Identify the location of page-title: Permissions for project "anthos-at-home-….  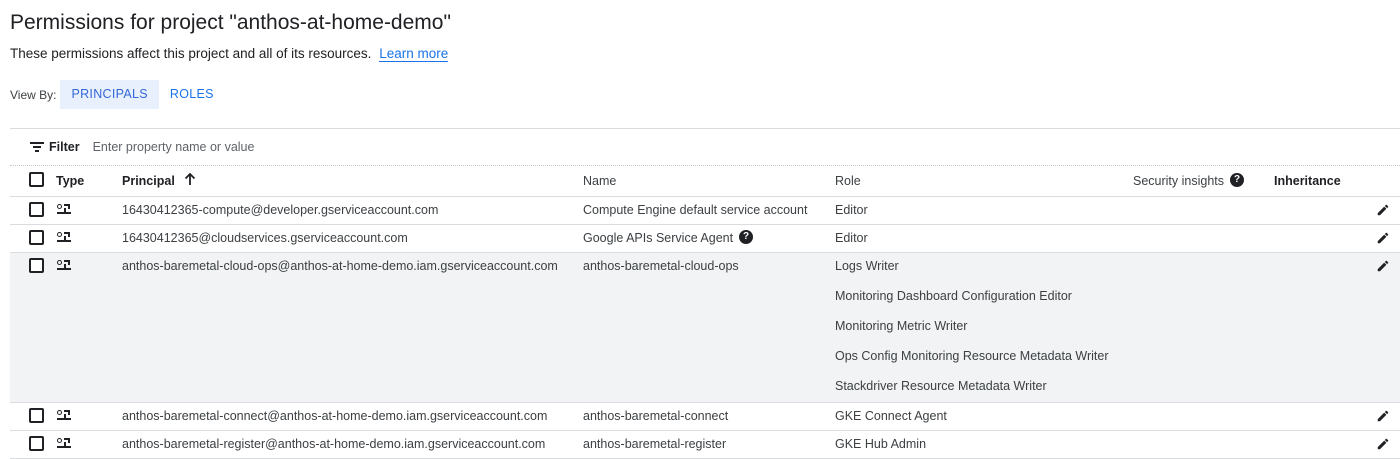
(230, 22).